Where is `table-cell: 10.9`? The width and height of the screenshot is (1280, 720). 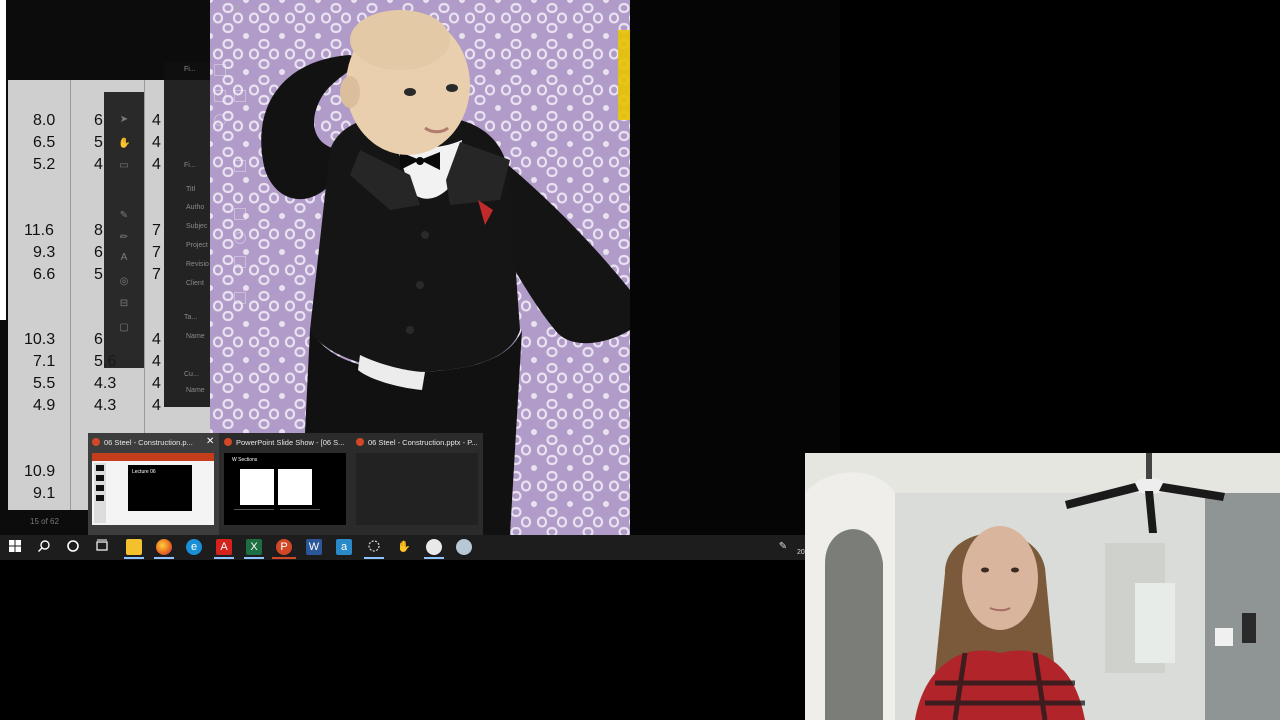
table-cell: 10.9 is located at coordinates (40, 471).